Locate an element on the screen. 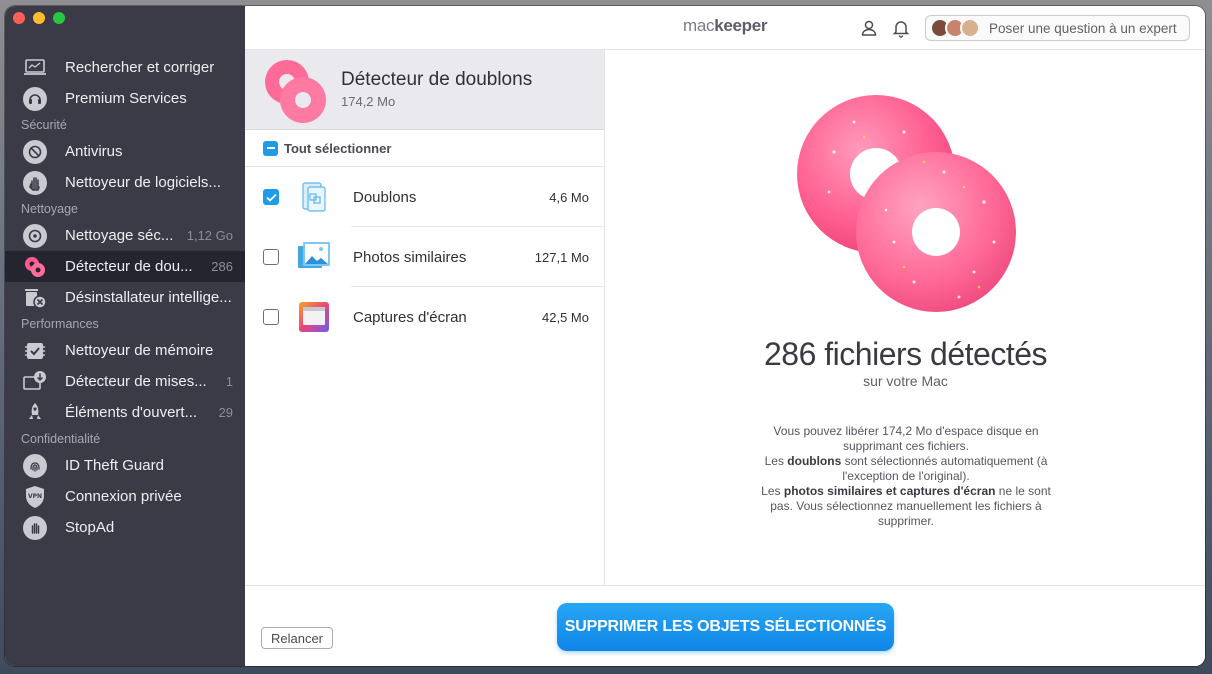 The image size is (1212, 674). update-download-icon is located at coordinates (35, 382).